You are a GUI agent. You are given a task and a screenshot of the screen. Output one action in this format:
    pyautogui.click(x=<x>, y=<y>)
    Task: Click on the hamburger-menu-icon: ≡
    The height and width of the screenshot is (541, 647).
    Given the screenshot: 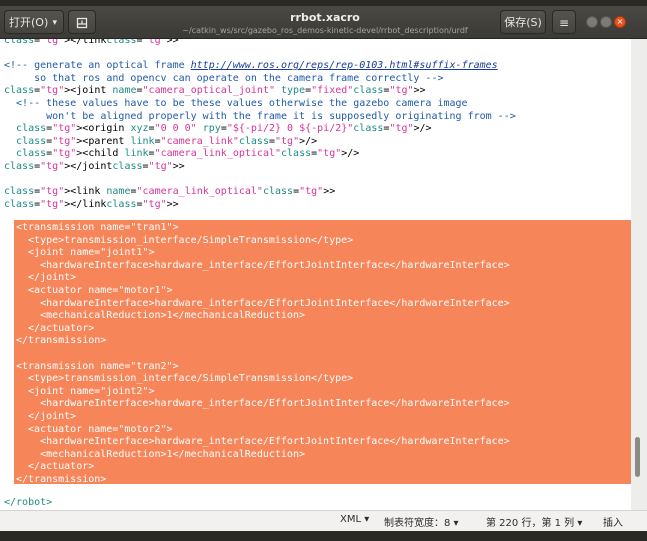 What is the action you would take?
    pyautogui.click(x=564, y=23)
    